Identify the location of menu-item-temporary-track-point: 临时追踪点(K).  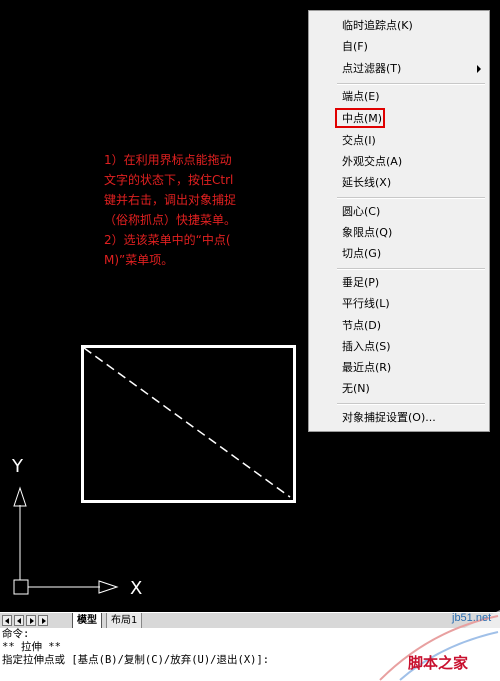
(377, 26).